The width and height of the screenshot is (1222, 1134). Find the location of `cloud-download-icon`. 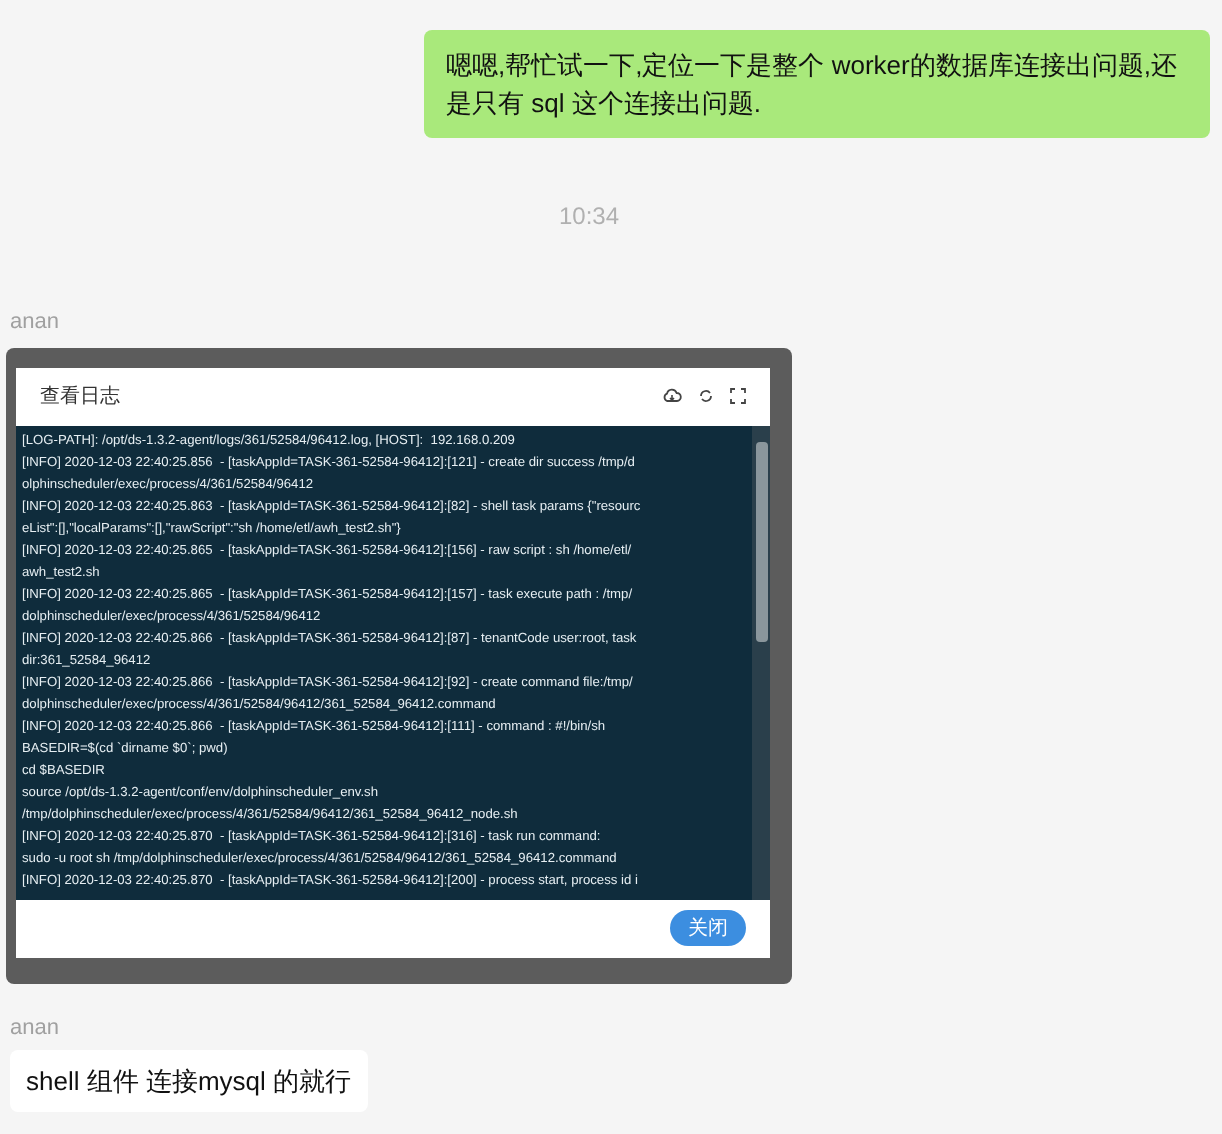

cloud-download-icon is located at coordinates (672, 396).